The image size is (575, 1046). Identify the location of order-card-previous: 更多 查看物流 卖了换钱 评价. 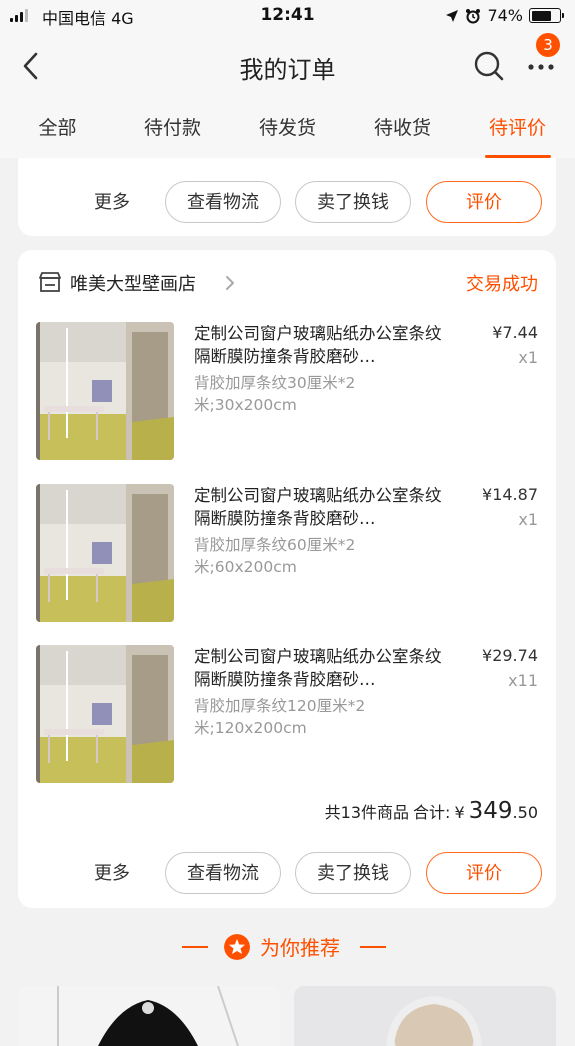
(287, 197).